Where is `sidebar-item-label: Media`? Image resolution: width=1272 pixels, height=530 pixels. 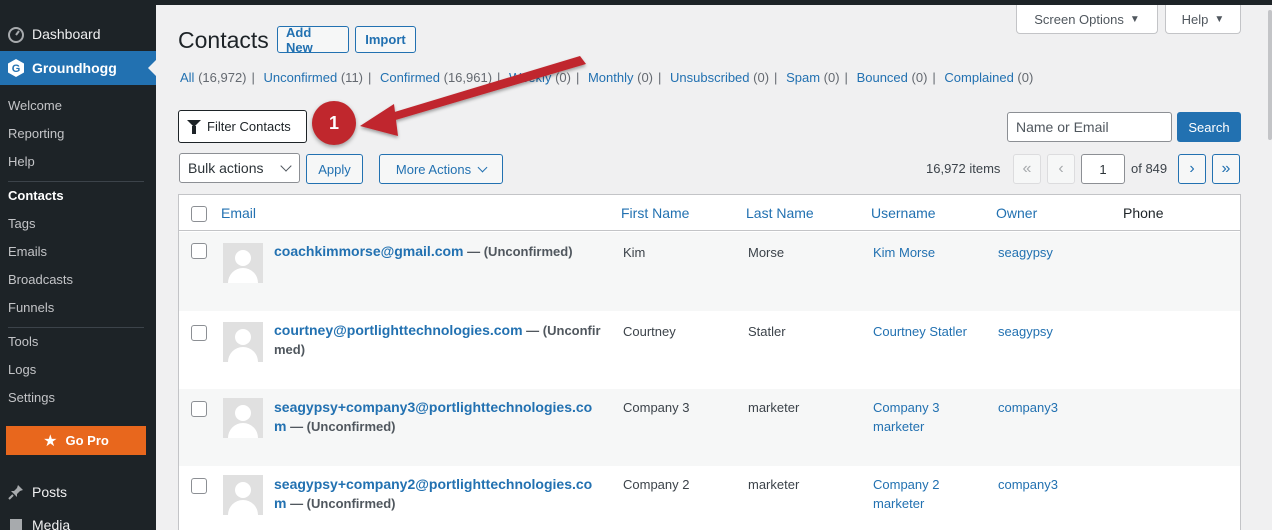
sidebar-item-label: Media is located at coordinates (51, 523).